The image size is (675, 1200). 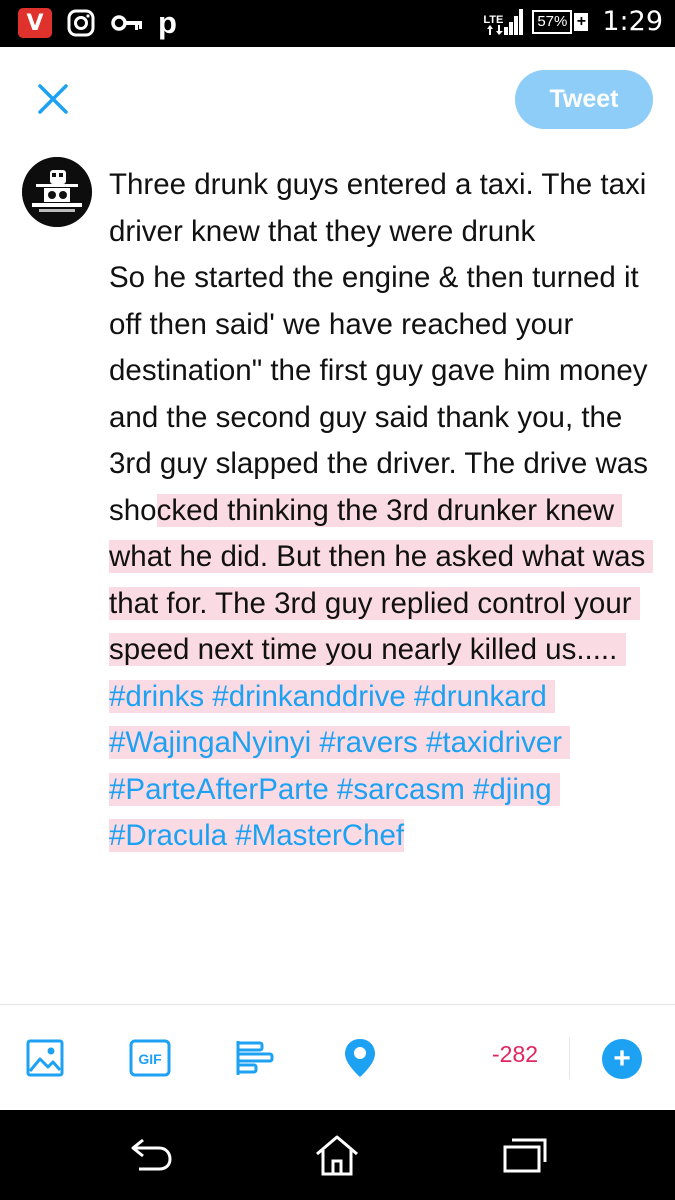 What do you see at coordinates (581, 21) in the screenshot?
I see `charging-indicator: +` at bounding box center [581, 21].